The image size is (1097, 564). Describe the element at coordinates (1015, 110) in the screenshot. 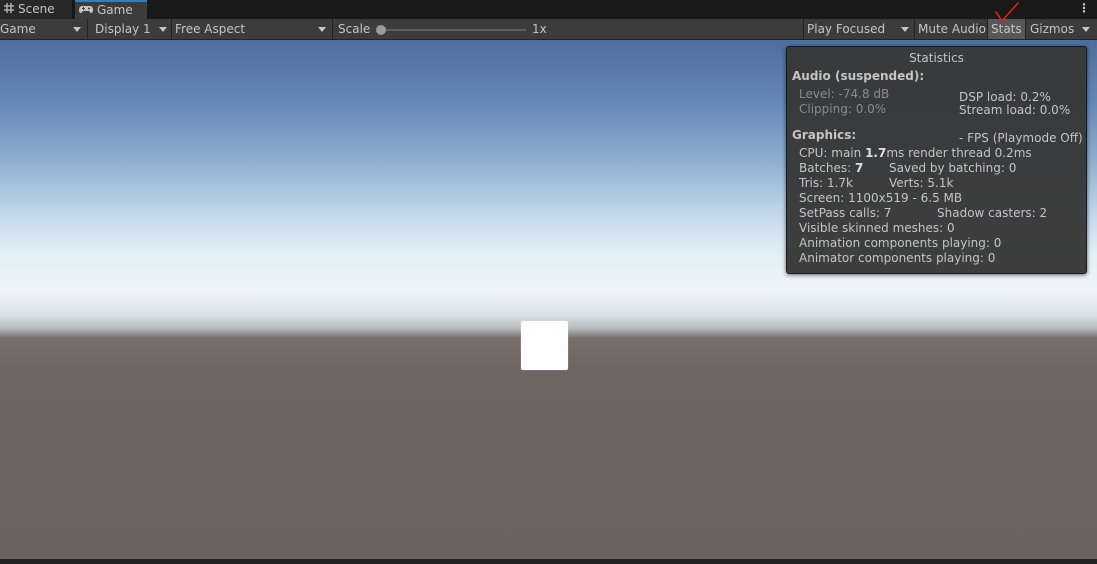

I see `stream-load: Stream load: 0.0%` at that location.